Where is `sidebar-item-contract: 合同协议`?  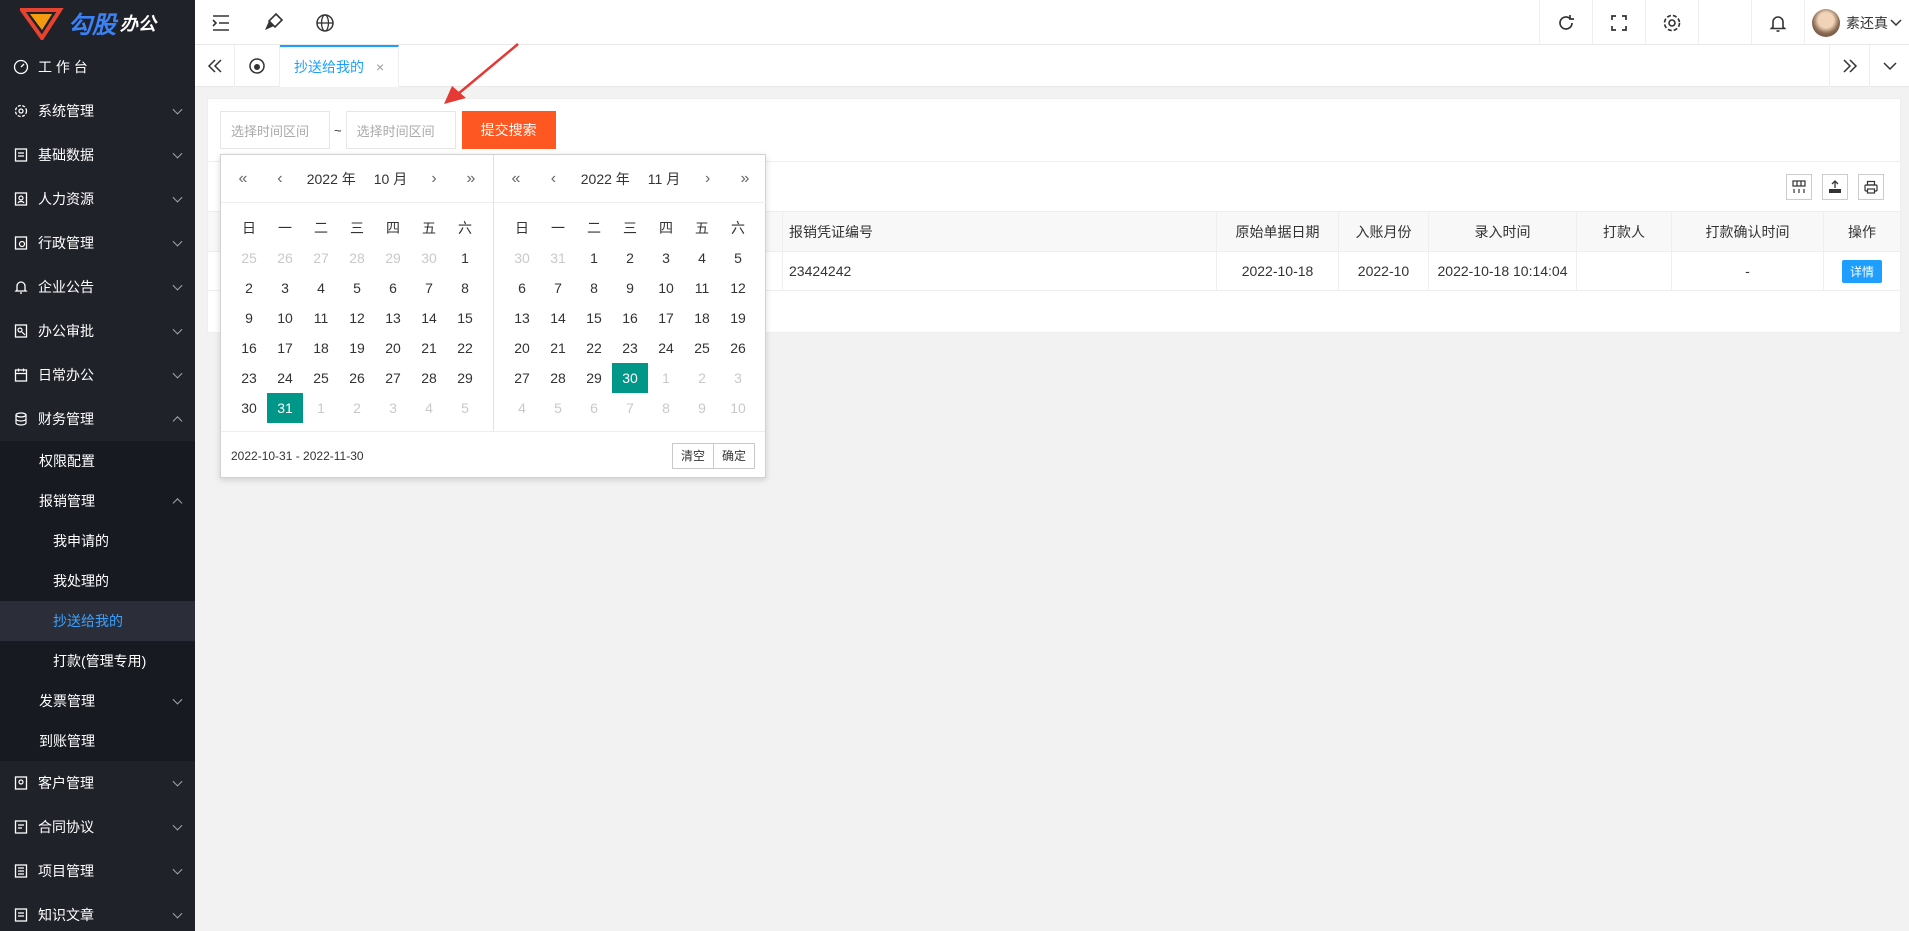
sidebar-item-contract: 合同协议 is located at coordinates (97, 827).